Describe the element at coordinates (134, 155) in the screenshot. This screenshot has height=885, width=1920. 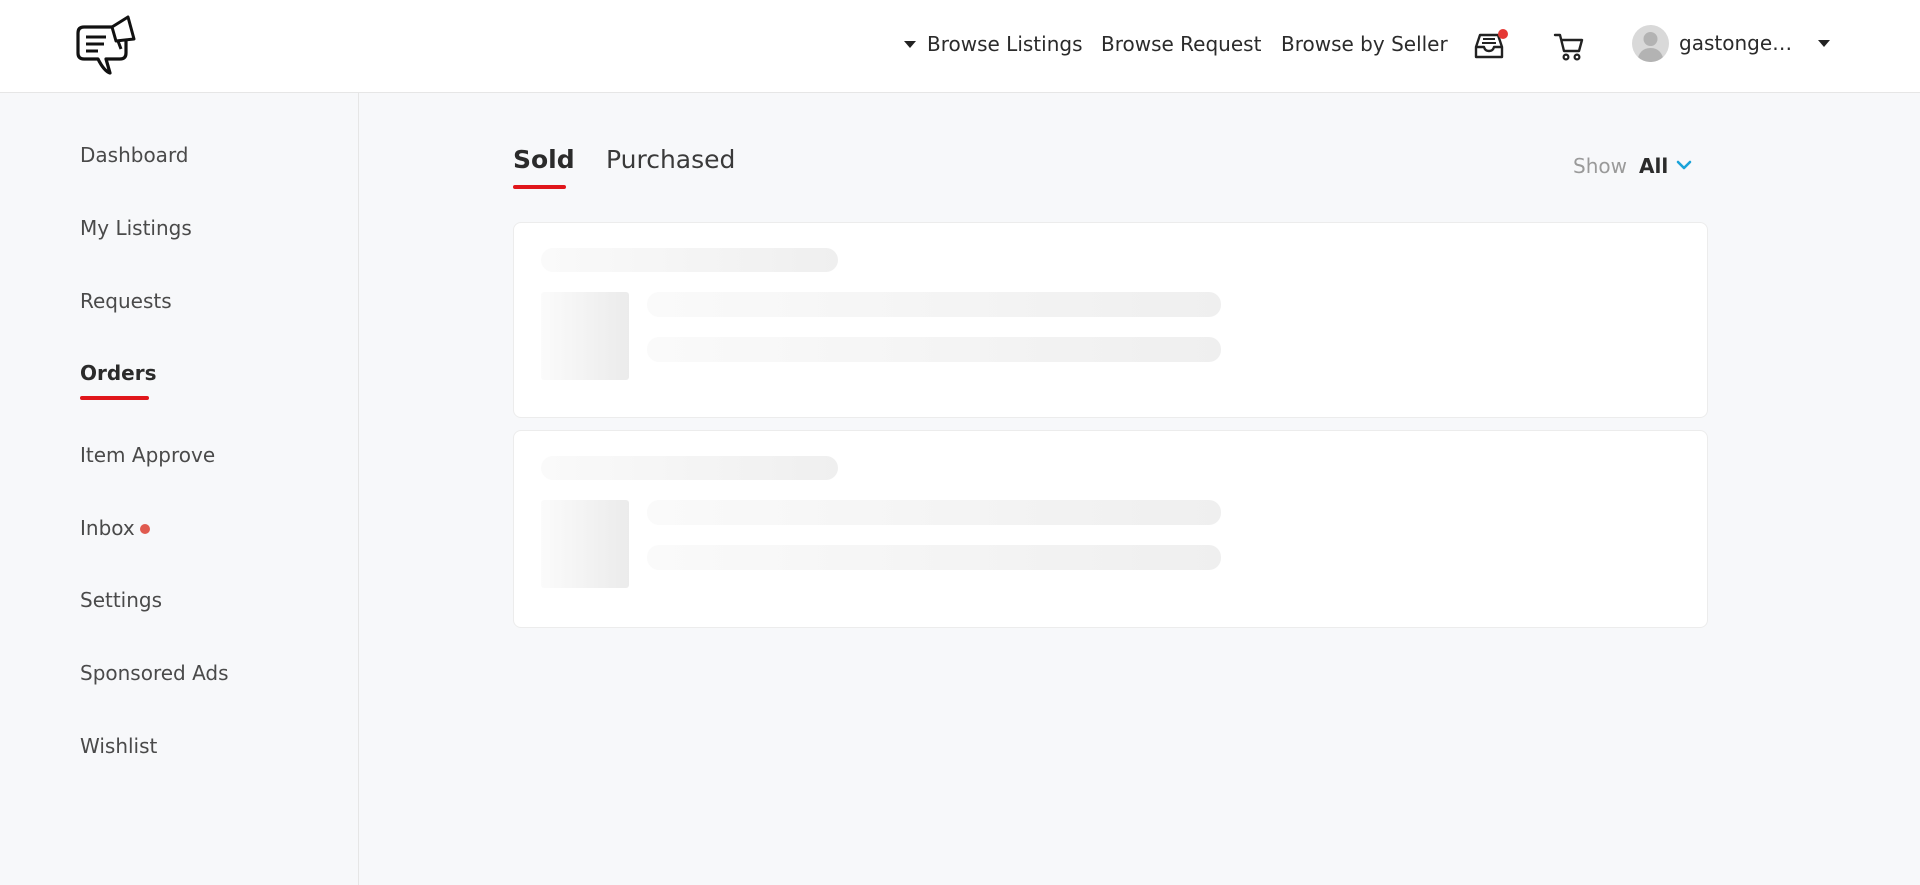
I see `sidebar-item-dashboard: Dashboard` at that location.